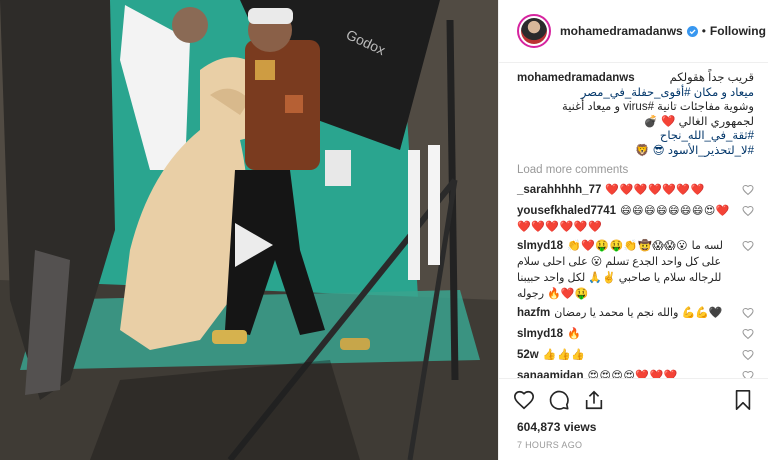  I want to click on comment-icon, so click(559, 400).